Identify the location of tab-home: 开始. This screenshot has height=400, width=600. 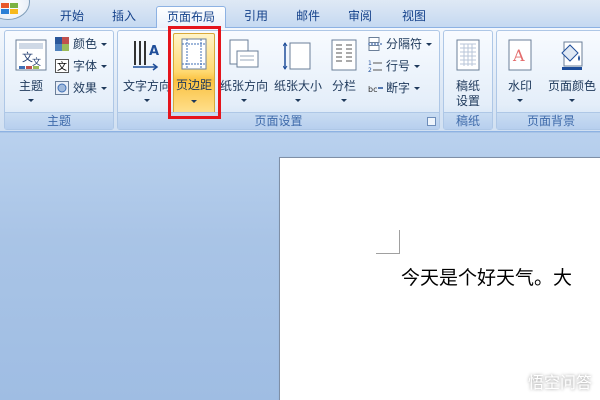
(72, 17).